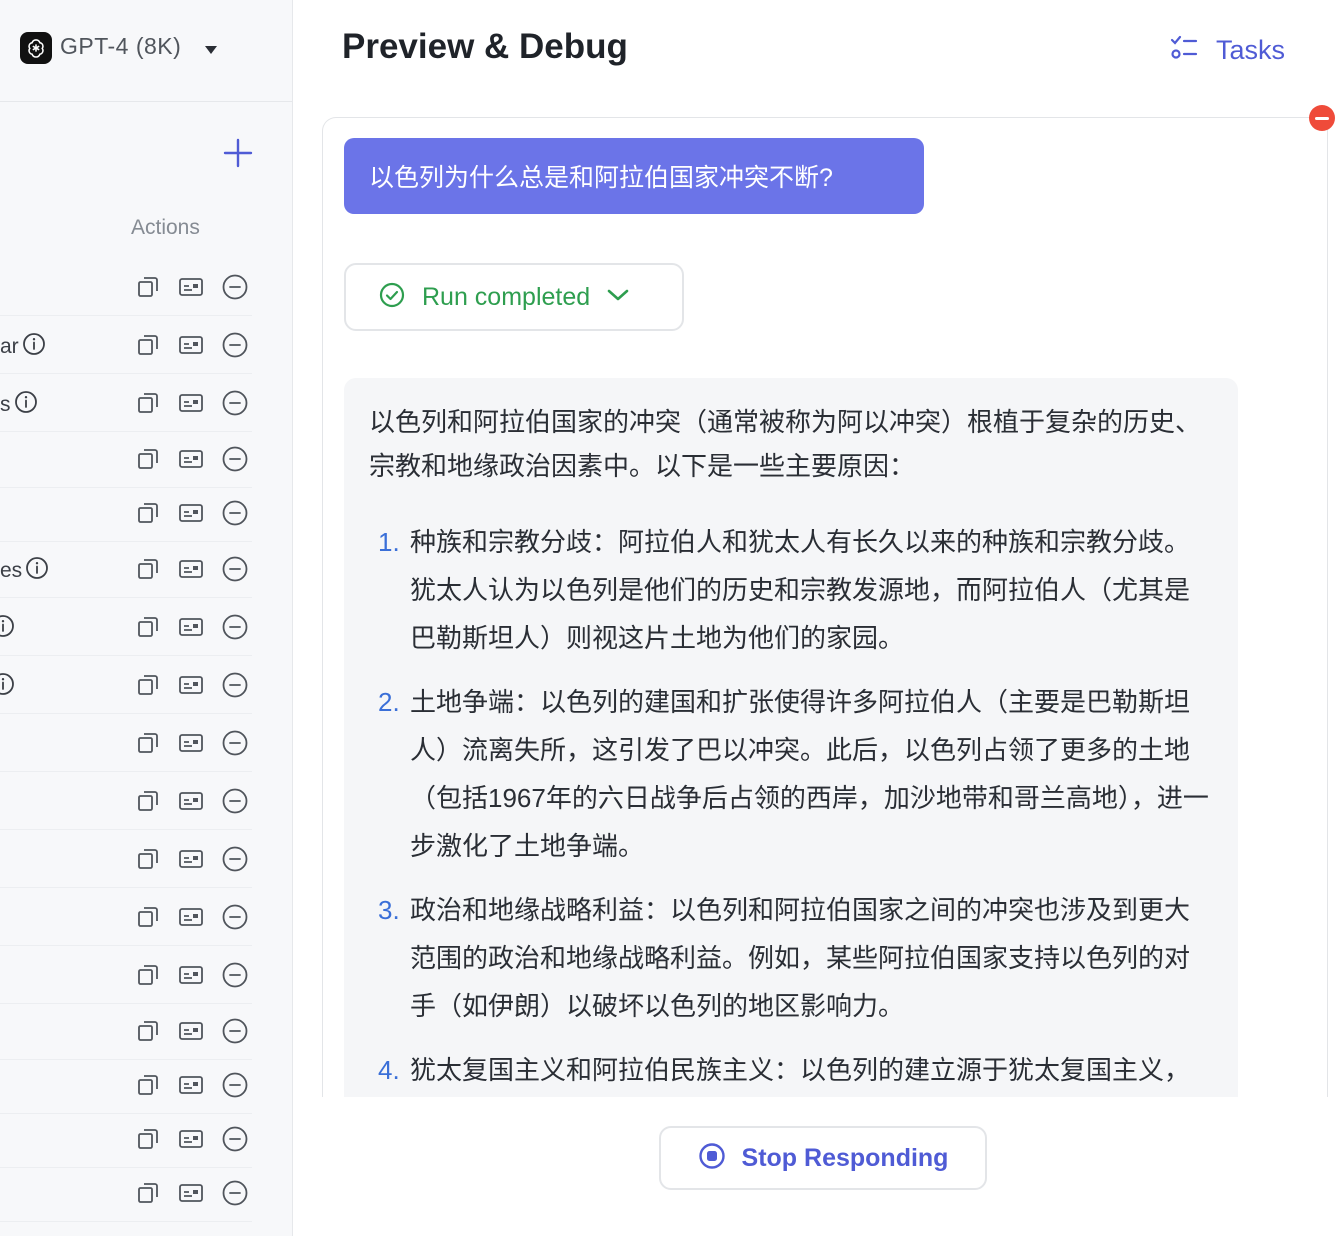 The width and height of the screenshot is (1342, 1236). I want to click on row-label-text: es, so click(11, 570).